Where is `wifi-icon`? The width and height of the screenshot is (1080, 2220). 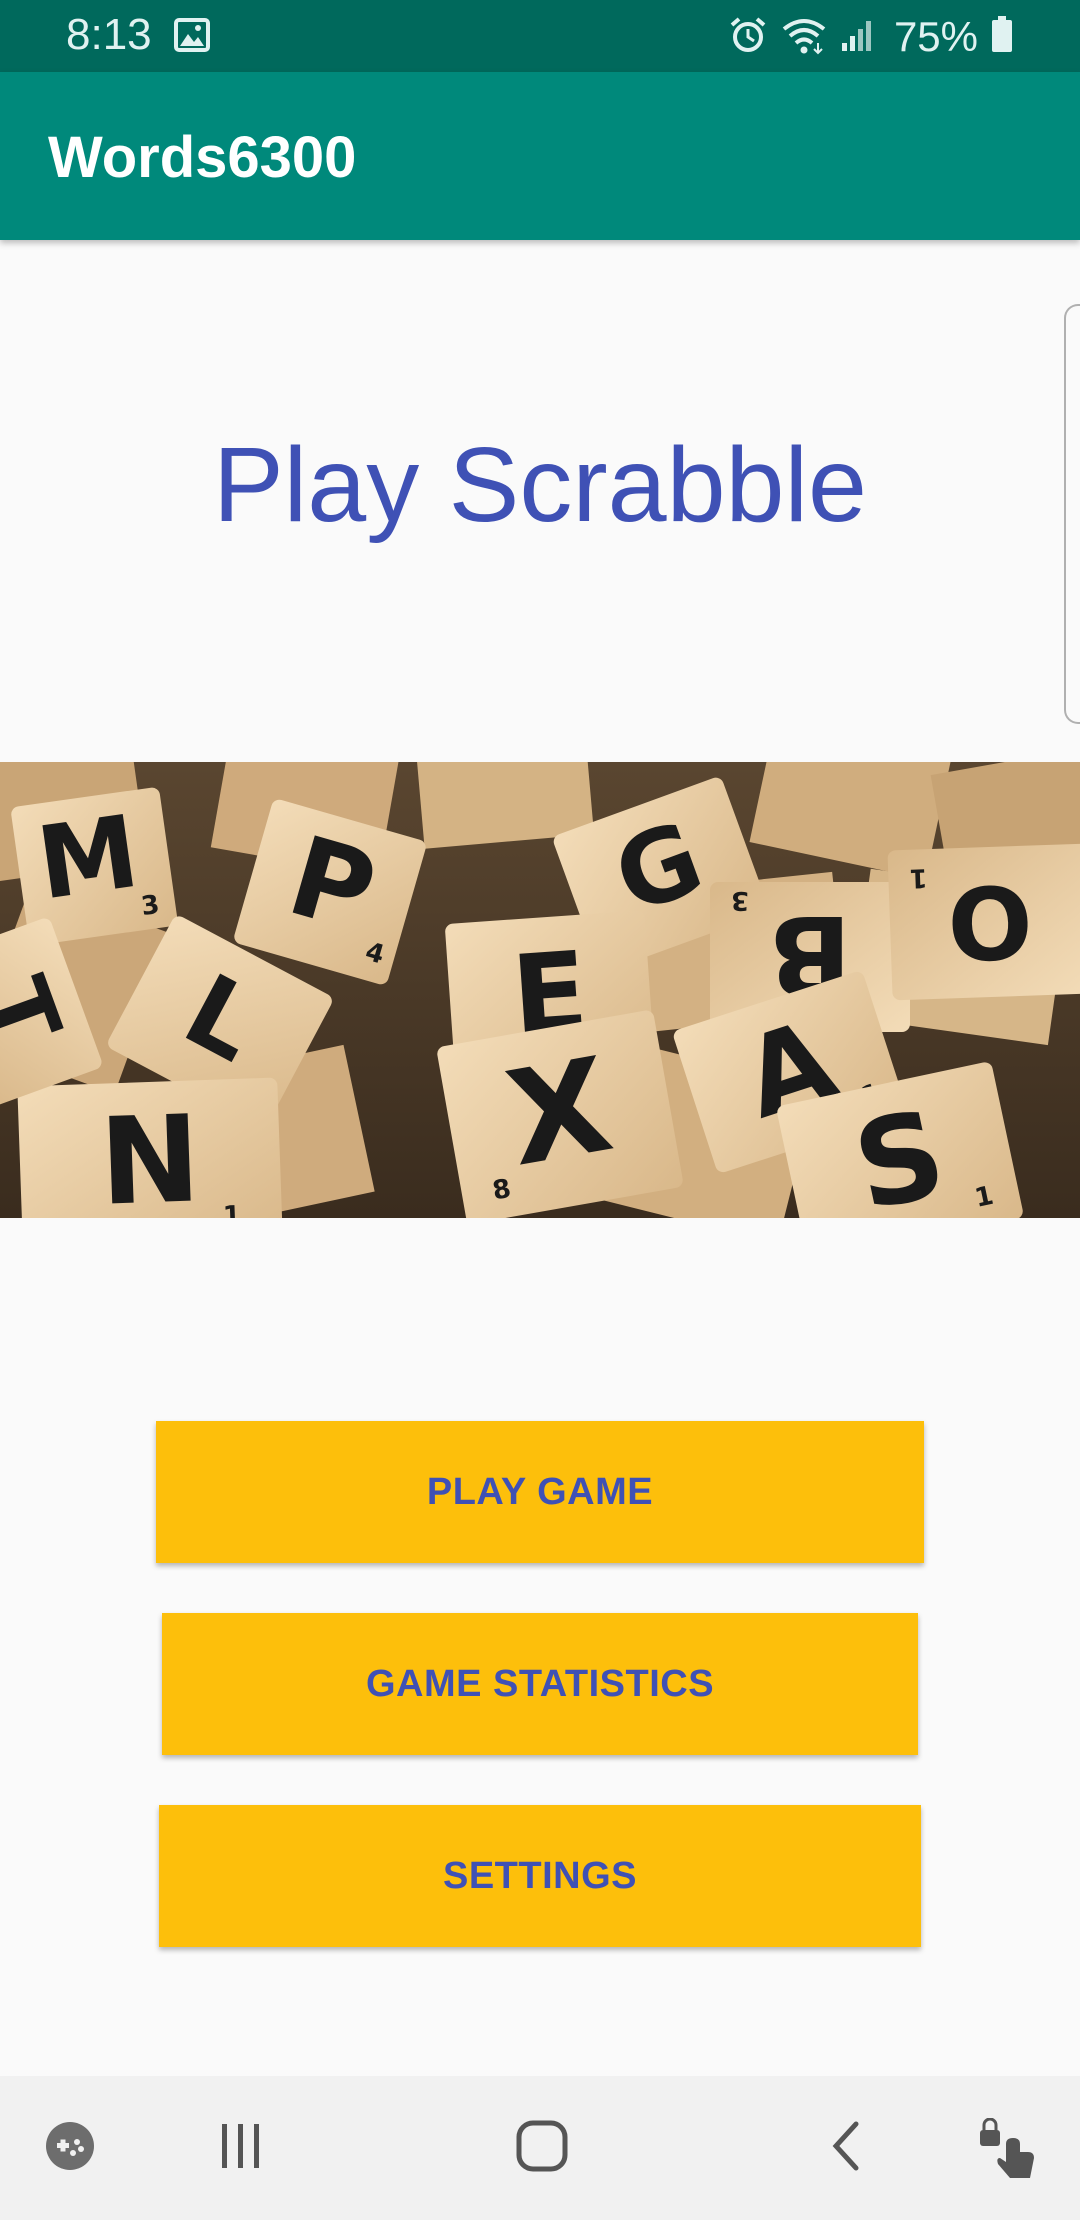
wifi-icon is located at coordinates (804, 37).